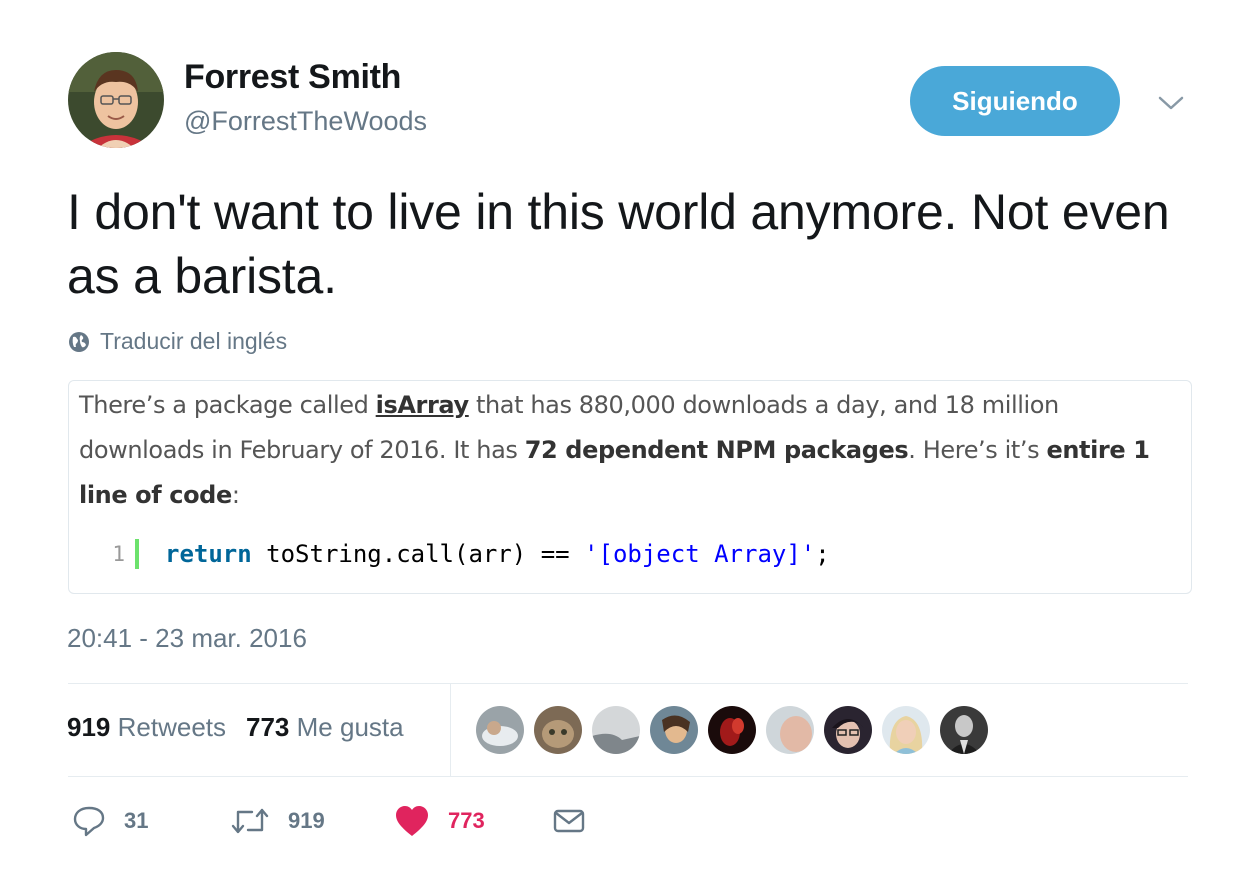  What do you see at coordinates (116, 100) in the screenshot?
I see `author-avatar` at bounding box center [116, 100].